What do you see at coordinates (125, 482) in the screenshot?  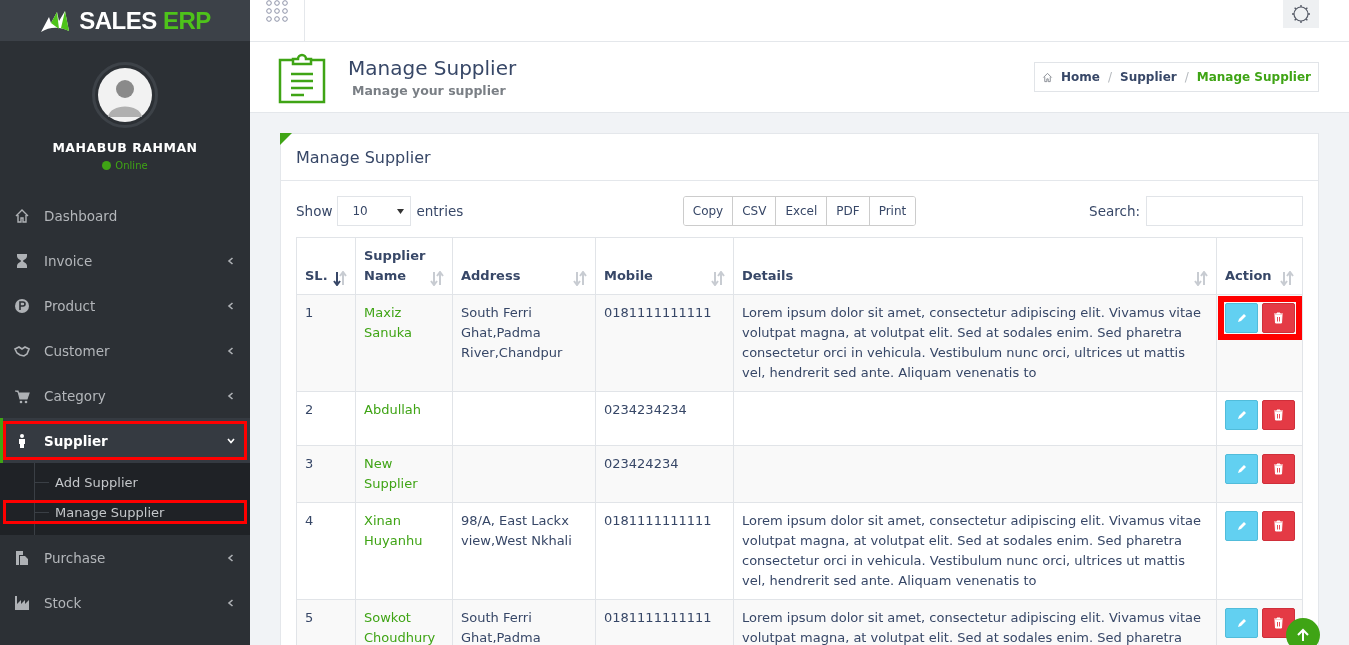 I see `submenu-item: Add Supplier` at bounding box center [125, 482].